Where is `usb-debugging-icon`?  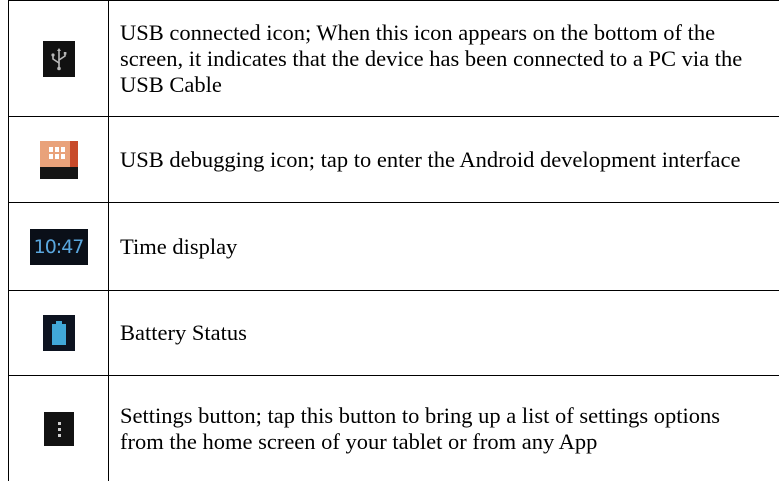
usb-debugging-icon is located at coordinates (58, 159).